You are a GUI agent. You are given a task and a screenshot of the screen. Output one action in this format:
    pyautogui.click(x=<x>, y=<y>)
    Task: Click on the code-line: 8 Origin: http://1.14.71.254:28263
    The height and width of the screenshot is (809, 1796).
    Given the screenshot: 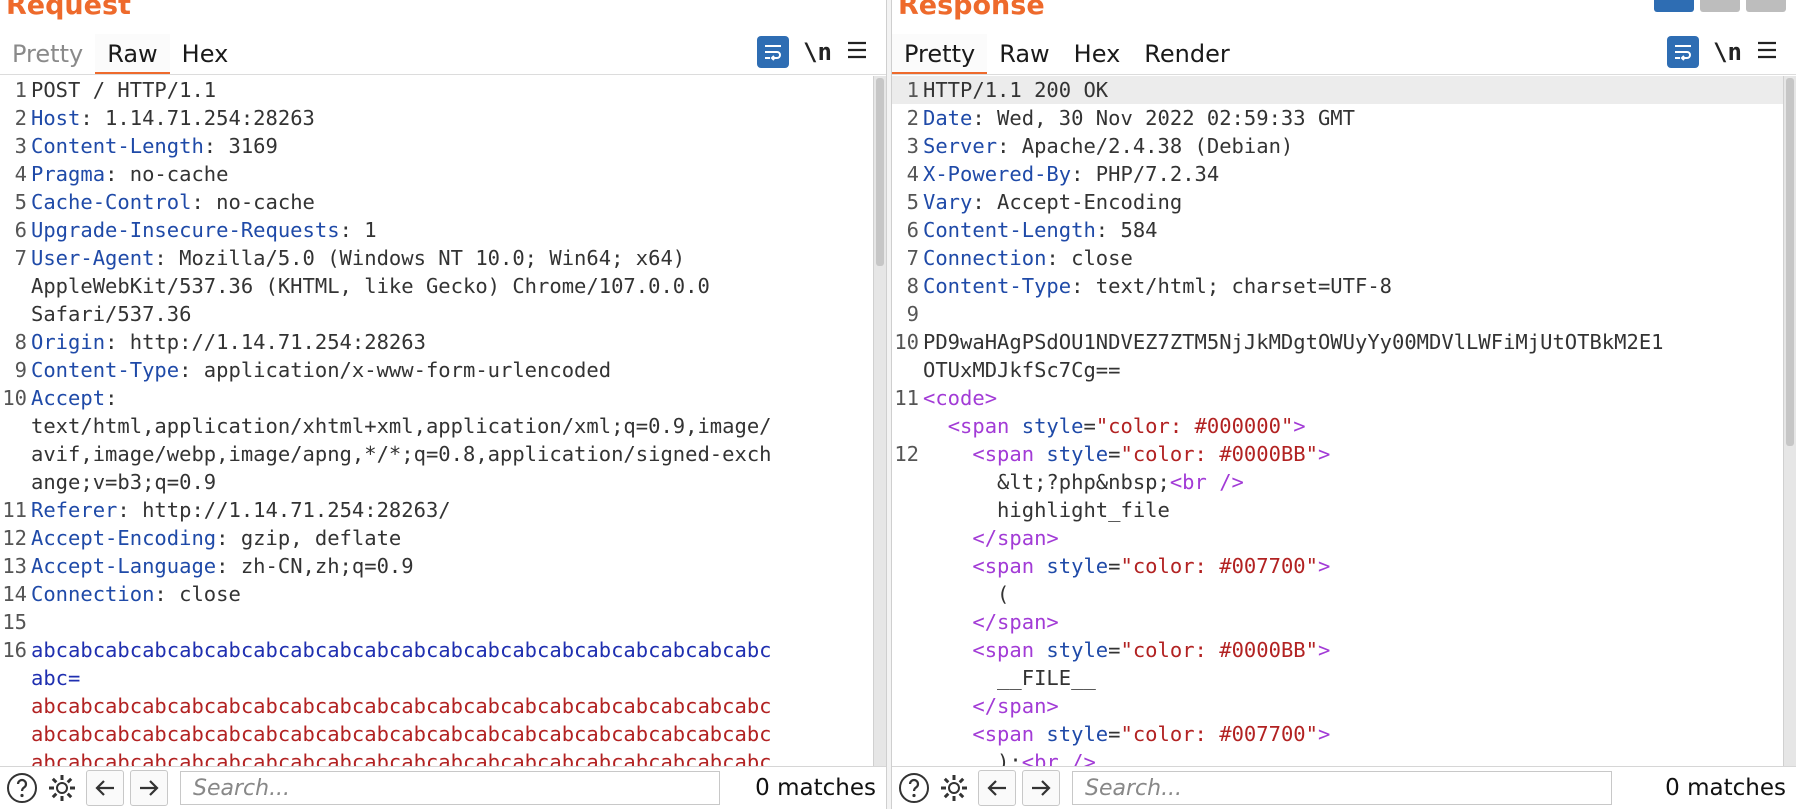 What is the action you would take?
    pyautogui.click(x=443, y=342)
    